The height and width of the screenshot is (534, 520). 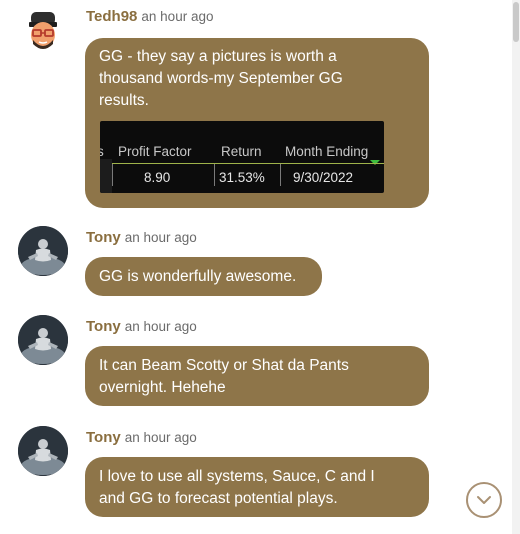 What do you see at coordinates (516, 267) in the screenshot?
I see `scrollbar-track` at bounding box center [516, 267].